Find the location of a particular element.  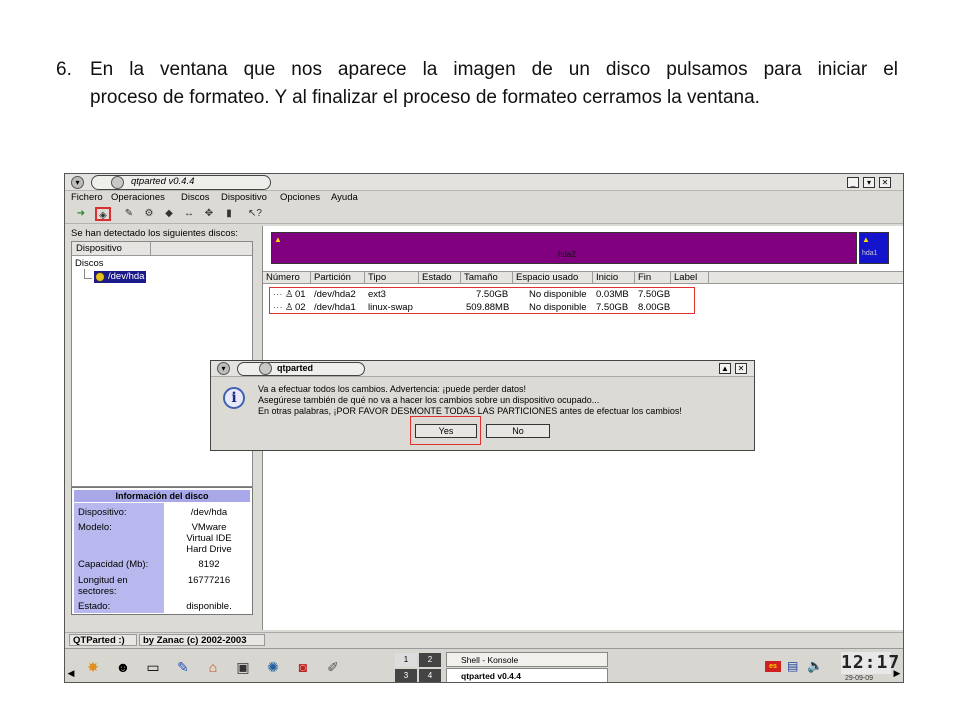

col-inicio: Inicio is located at coordinates (614, 278).